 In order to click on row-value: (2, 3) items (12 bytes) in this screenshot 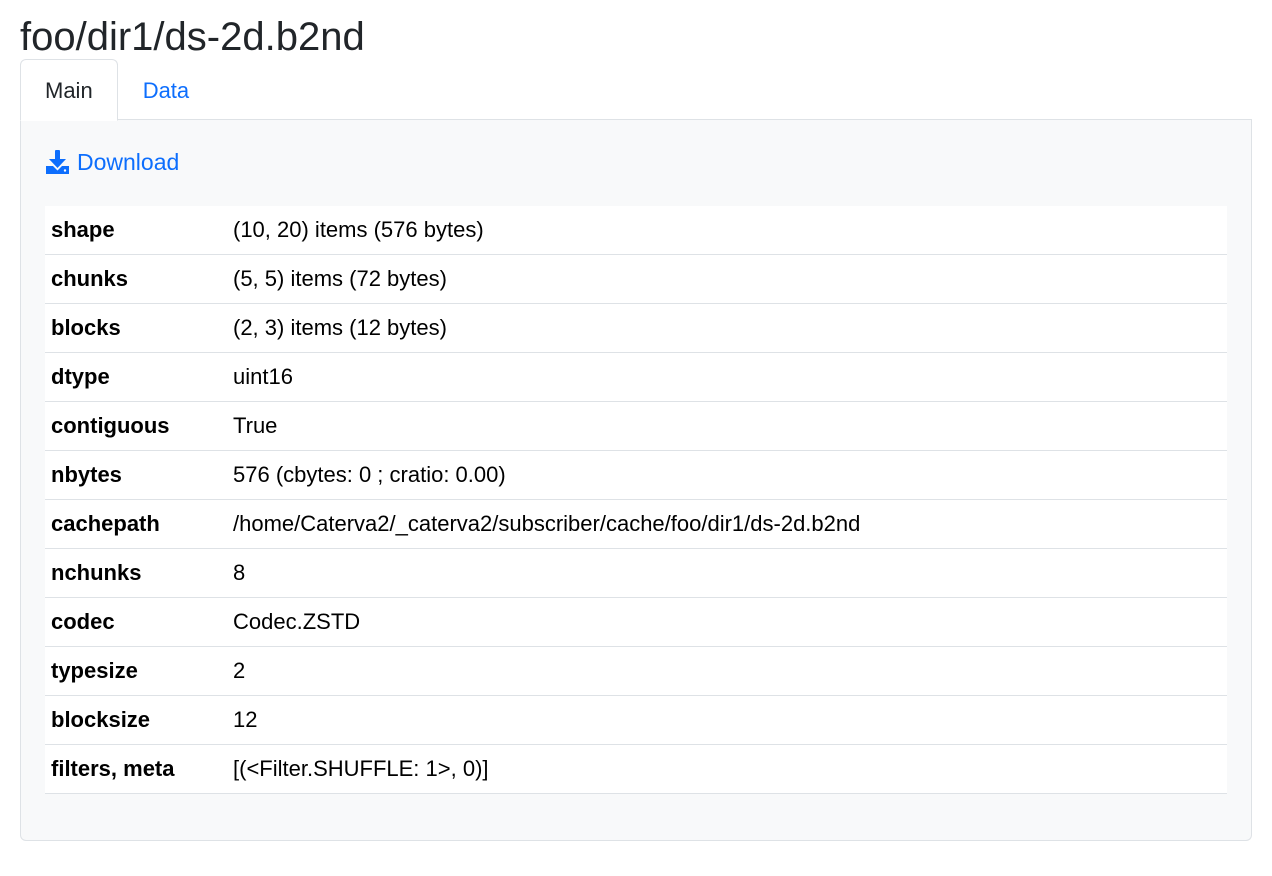, I will do `click(727, 328)`.